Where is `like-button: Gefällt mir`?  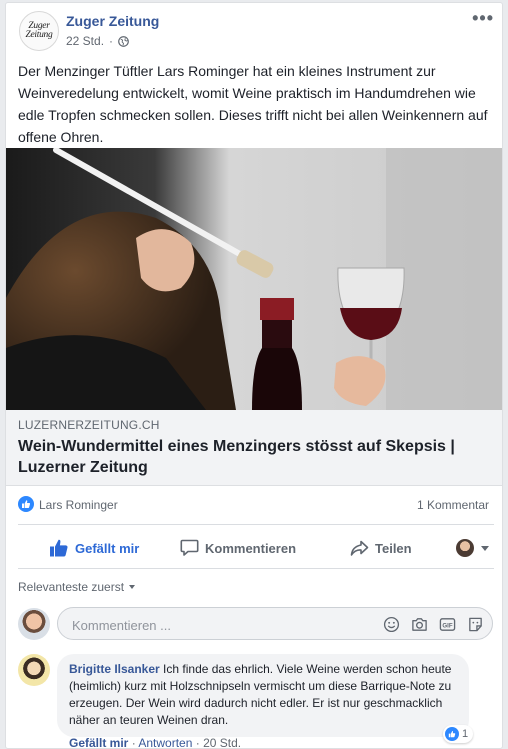 like-button: Gefällt mir is located at coordinates (94, 548).